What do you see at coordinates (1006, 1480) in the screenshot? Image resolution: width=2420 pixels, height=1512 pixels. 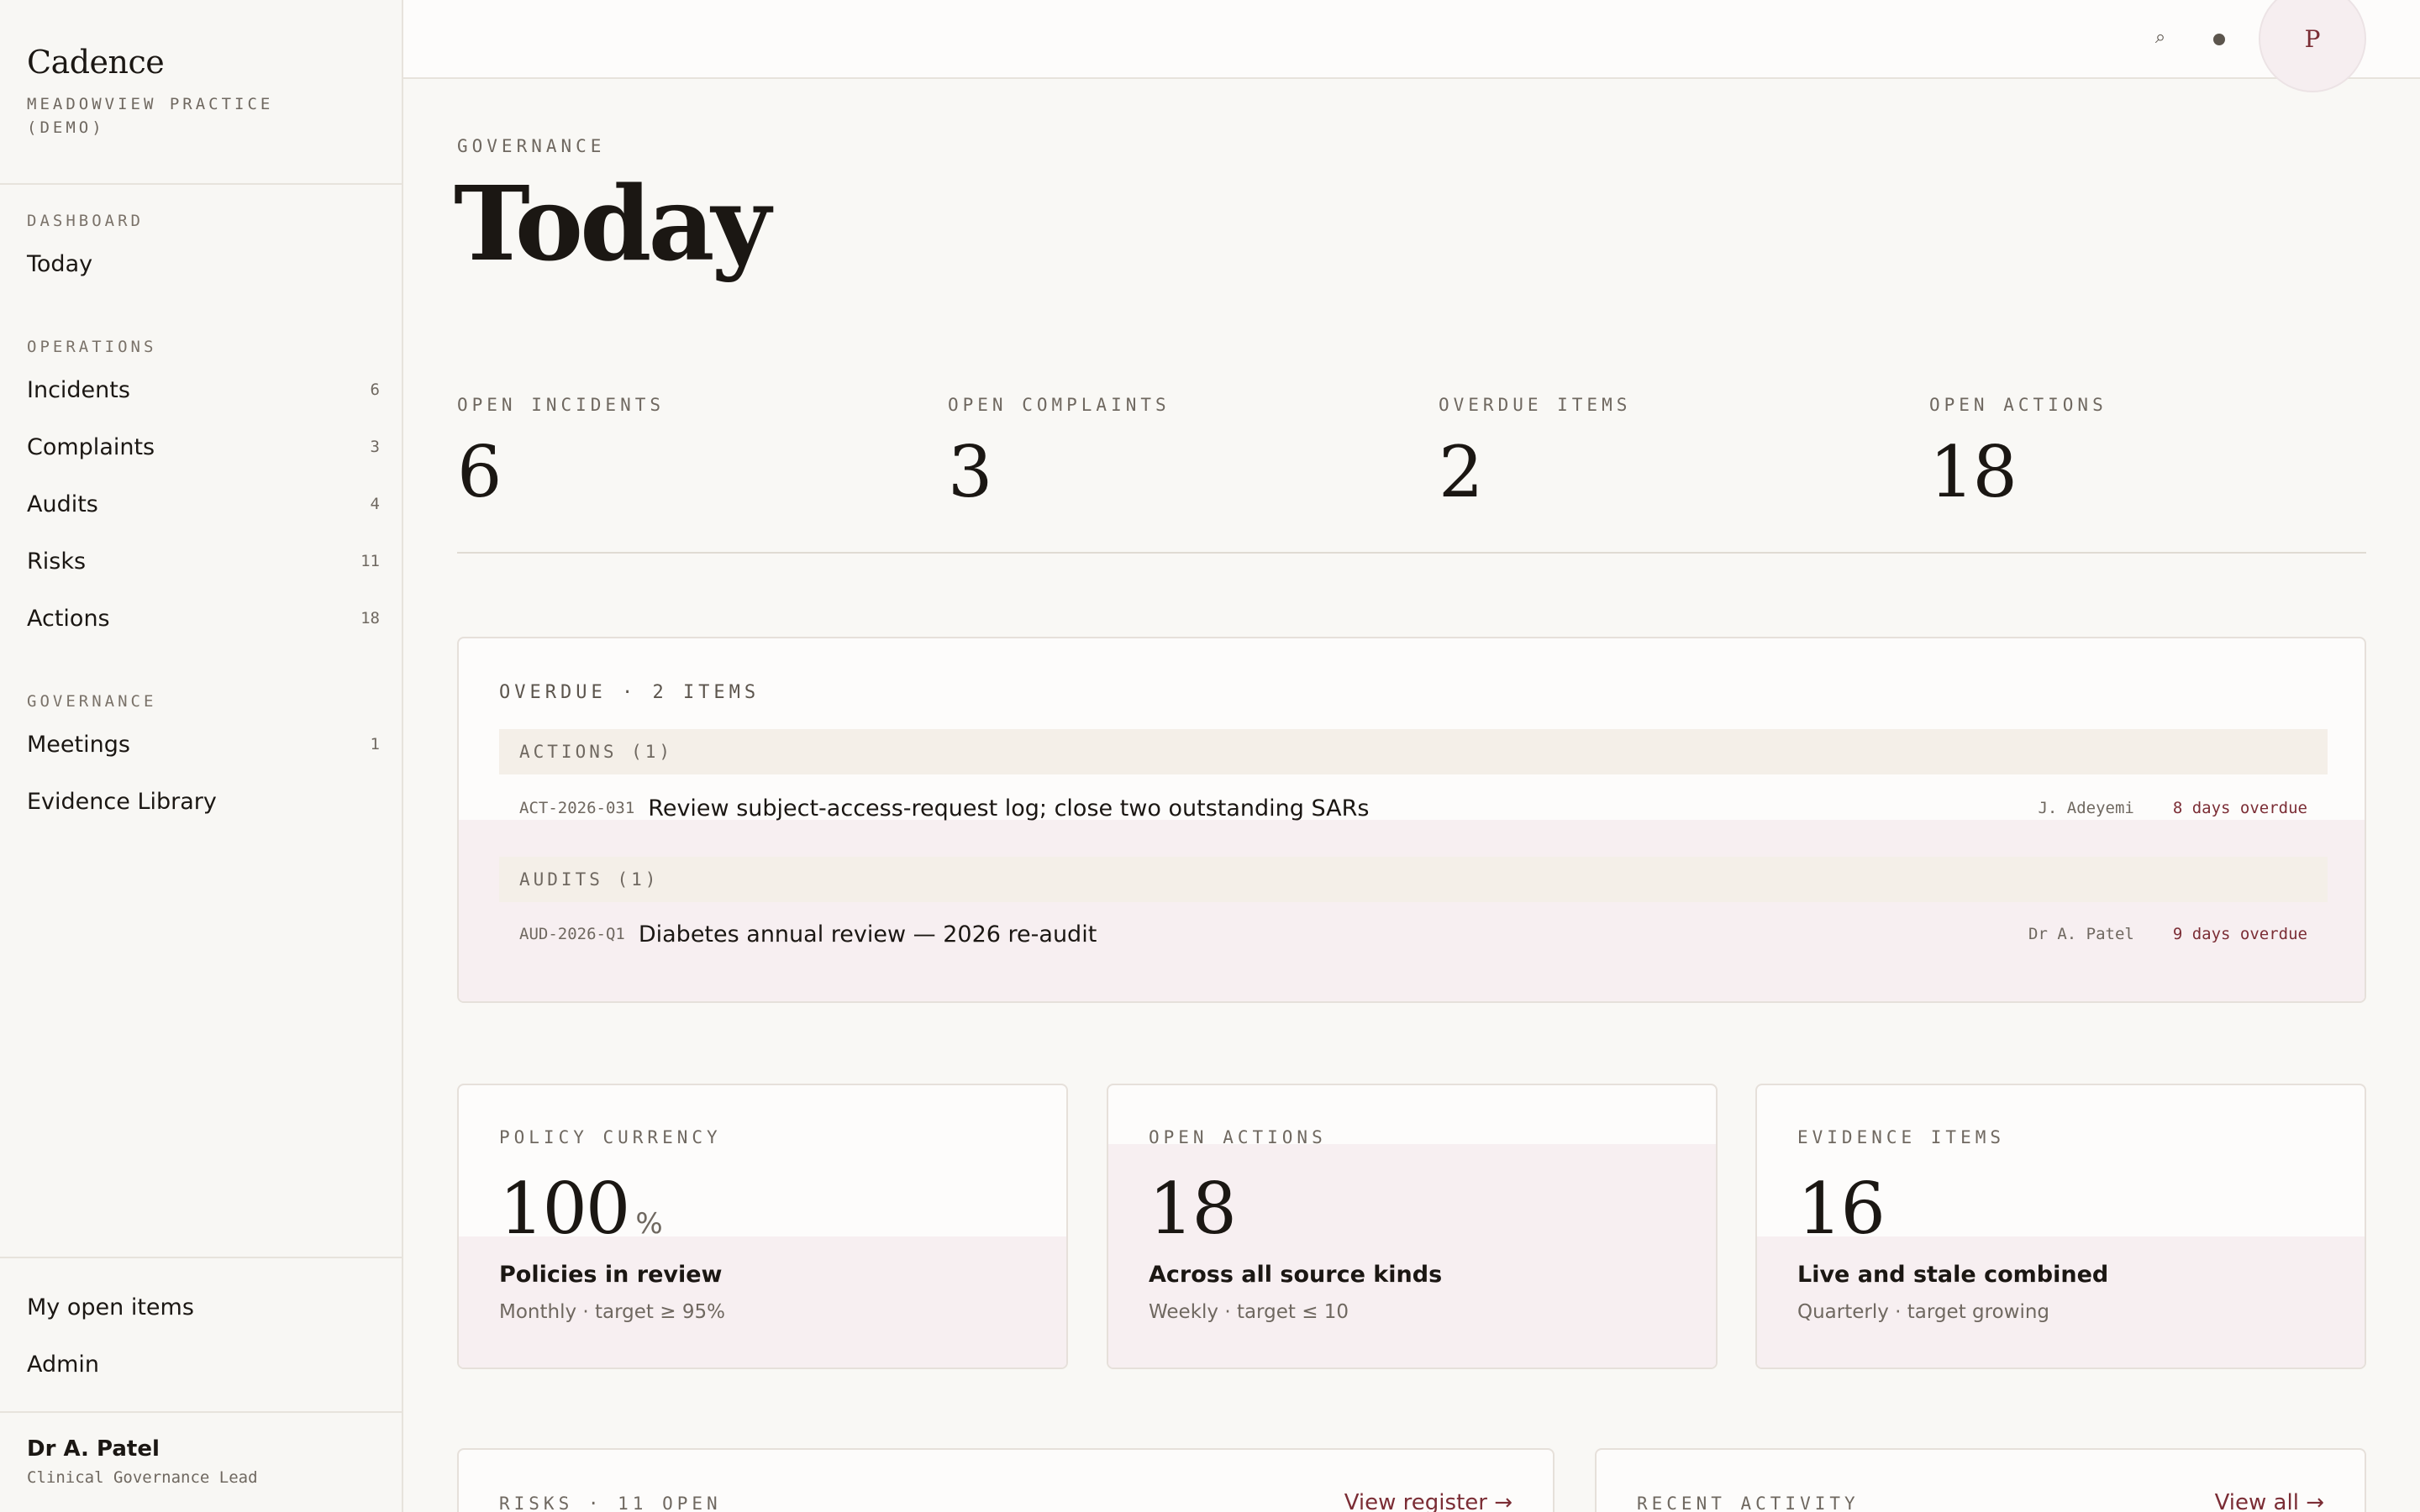 I see `risks-card: Risks · 11 open View register →` at bounding box center [1006, 1480].